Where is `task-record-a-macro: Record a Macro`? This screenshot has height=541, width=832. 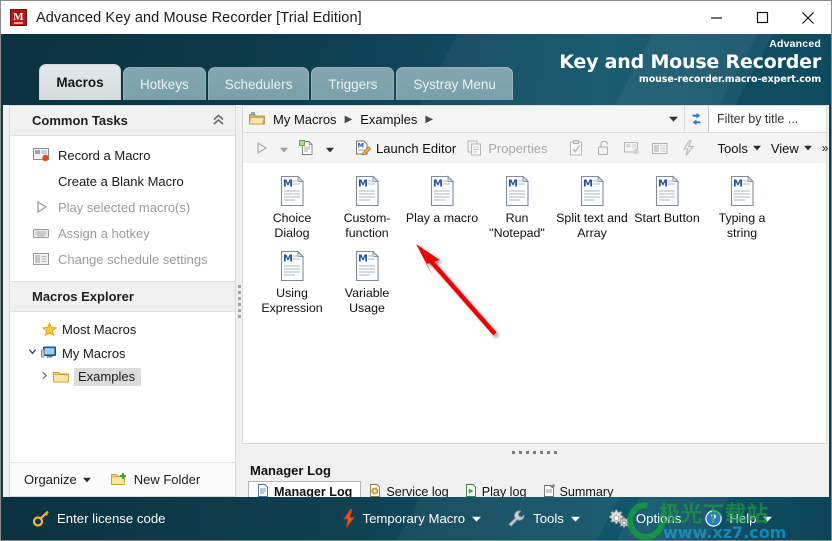 task-record-a-macro: Record a Macro is located at coordinates (122, 155).